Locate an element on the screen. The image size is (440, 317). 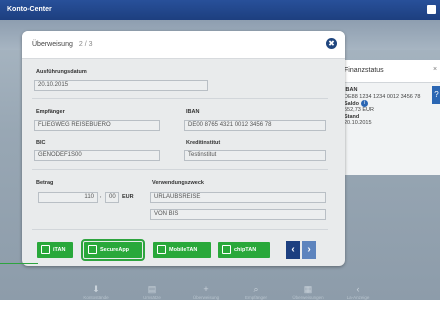
ausfuehrungsdatum-label: Ausführungsdatum is located at coordinates (61, 72).